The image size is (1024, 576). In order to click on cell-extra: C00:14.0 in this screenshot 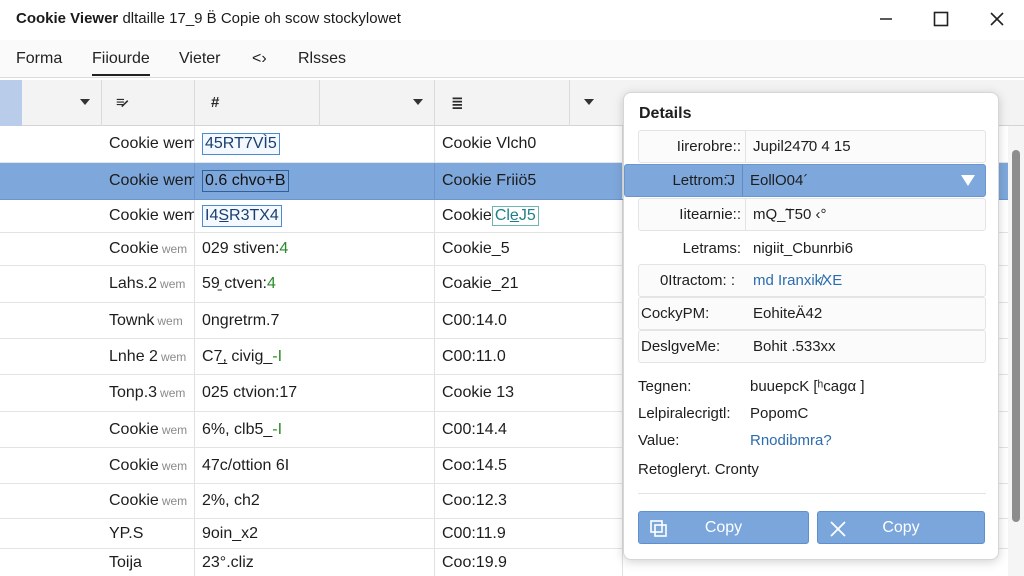, I will do `click(529, 320)`.